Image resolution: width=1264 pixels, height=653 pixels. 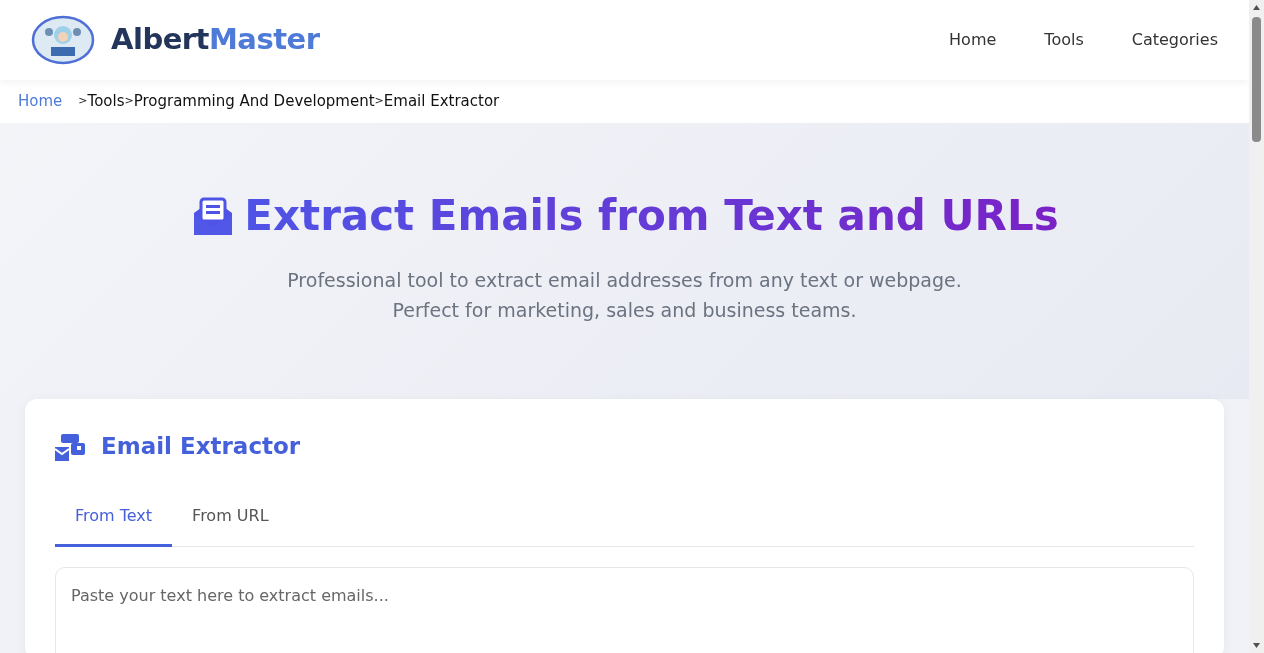 I want to click on subtitle-text: Professional tool to extract email addresses from any text or webpage., so click(x=624, y=281).